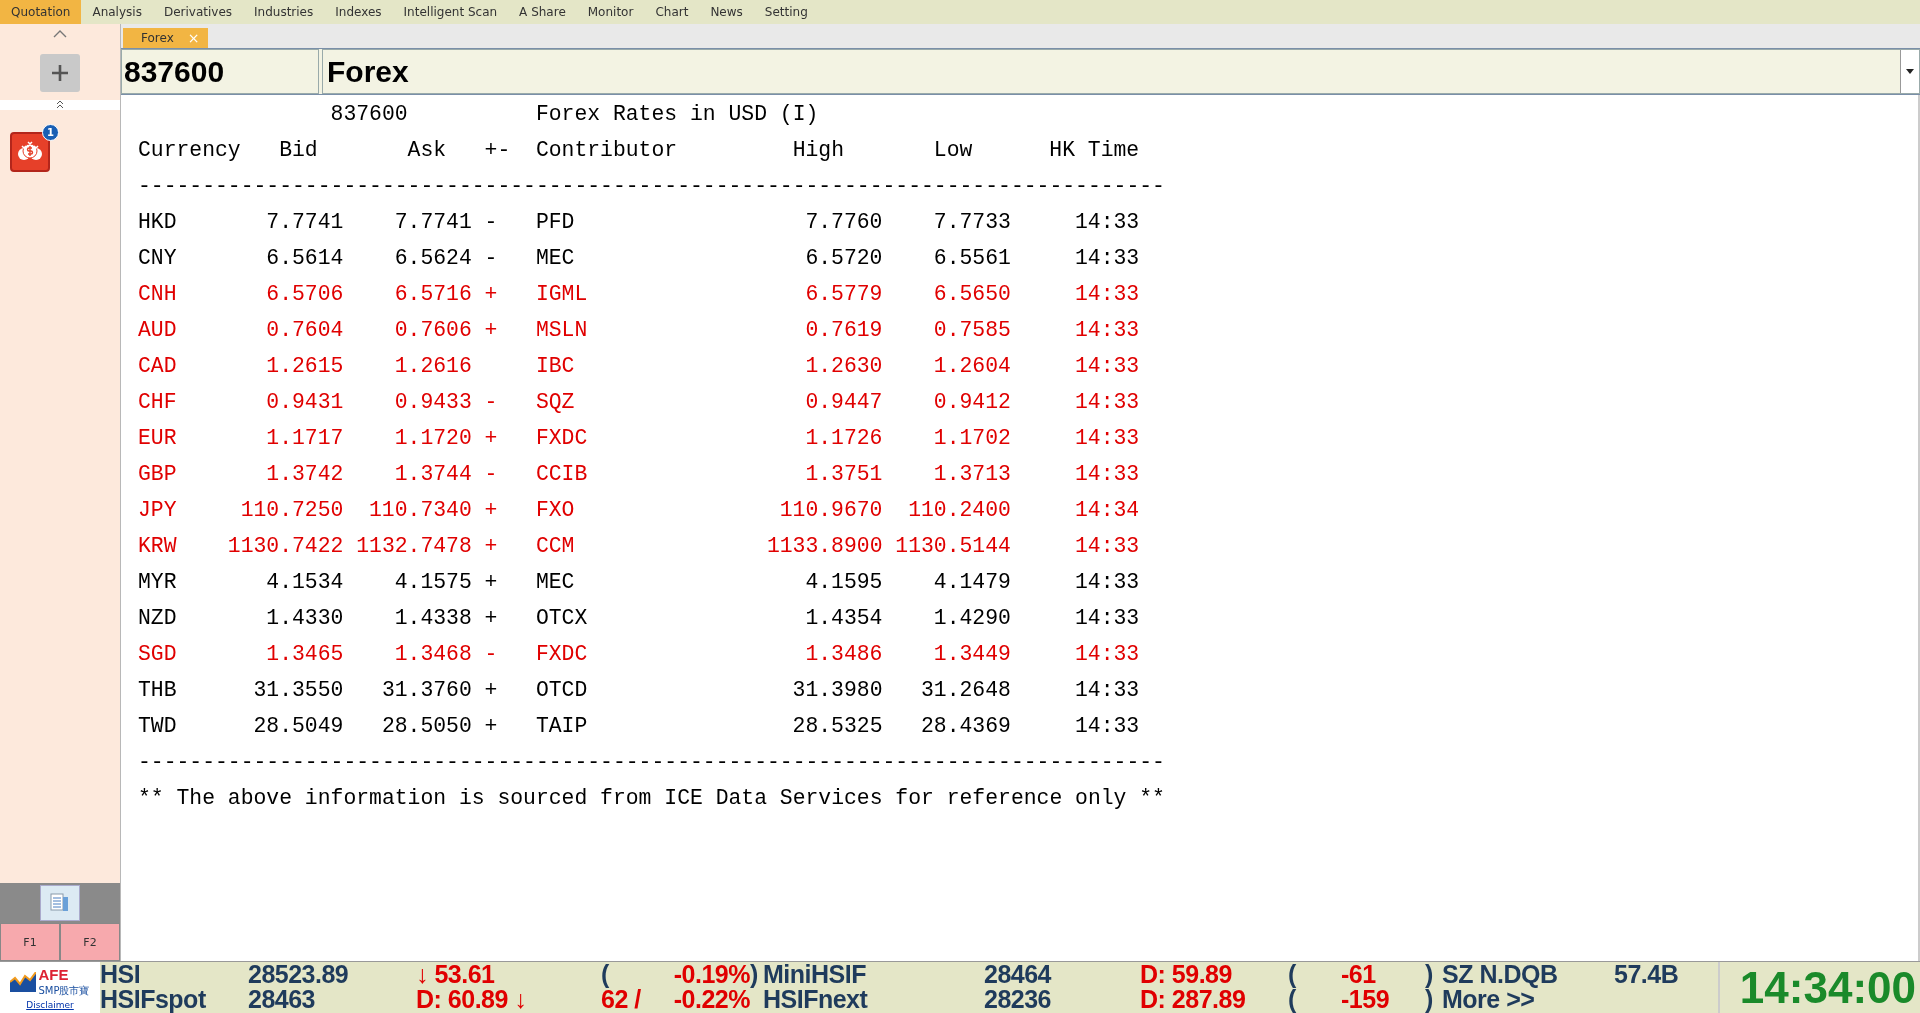 The image size is (1920, 1013). What do you see at coordinates (1910, 71) in the screenshot?
I see `dropdown-icon` at bounding box center [1910, 71].